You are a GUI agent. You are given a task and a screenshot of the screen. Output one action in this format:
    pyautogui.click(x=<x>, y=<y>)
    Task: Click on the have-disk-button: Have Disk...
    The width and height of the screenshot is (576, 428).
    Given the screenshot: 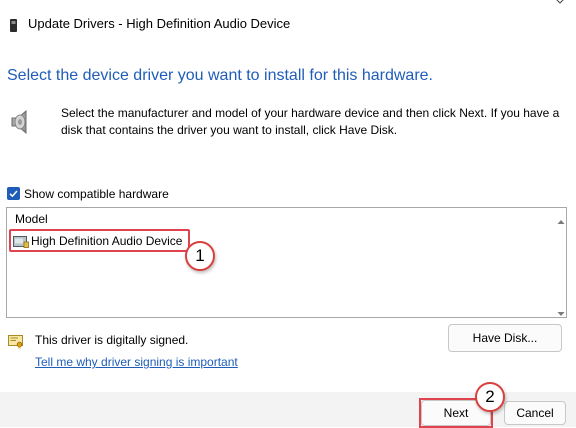 What is the action you would take?
    pyautogui.click(x=505, y=338)
    